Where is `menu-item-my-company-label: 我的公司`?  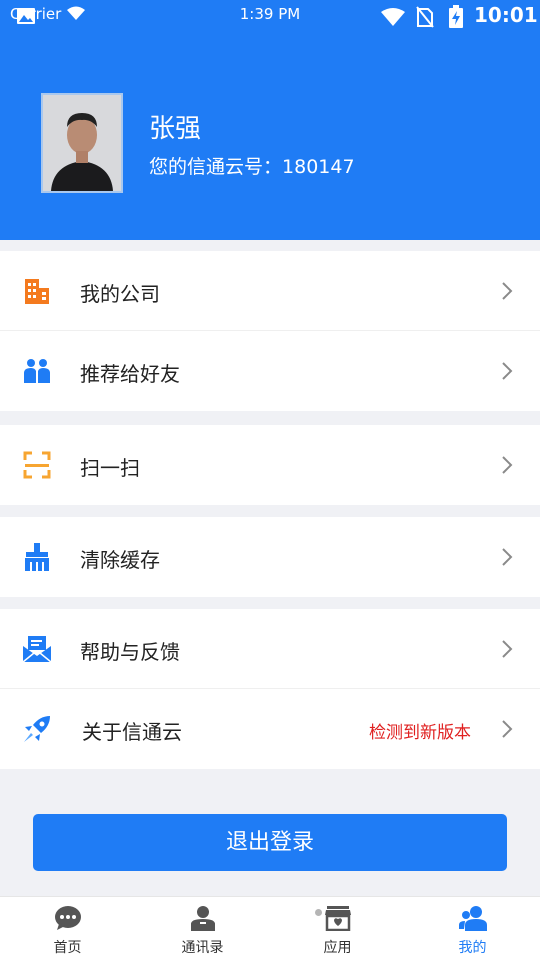
menu-item-my-company-label: 我的公司 is located at coordinates (120, 294).